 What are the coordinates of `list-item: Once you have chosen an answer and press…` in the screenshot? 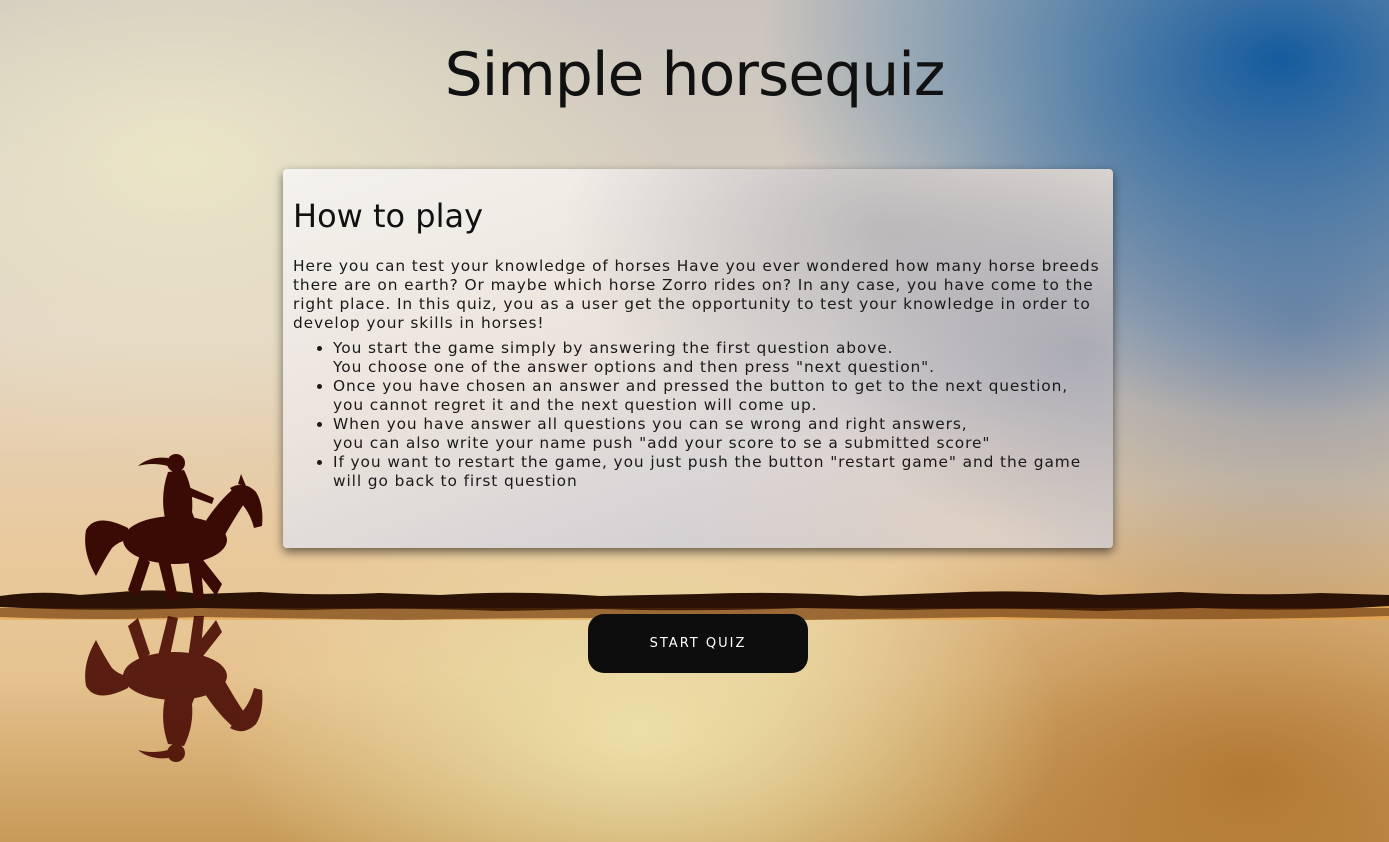 It's located at (718, 396).